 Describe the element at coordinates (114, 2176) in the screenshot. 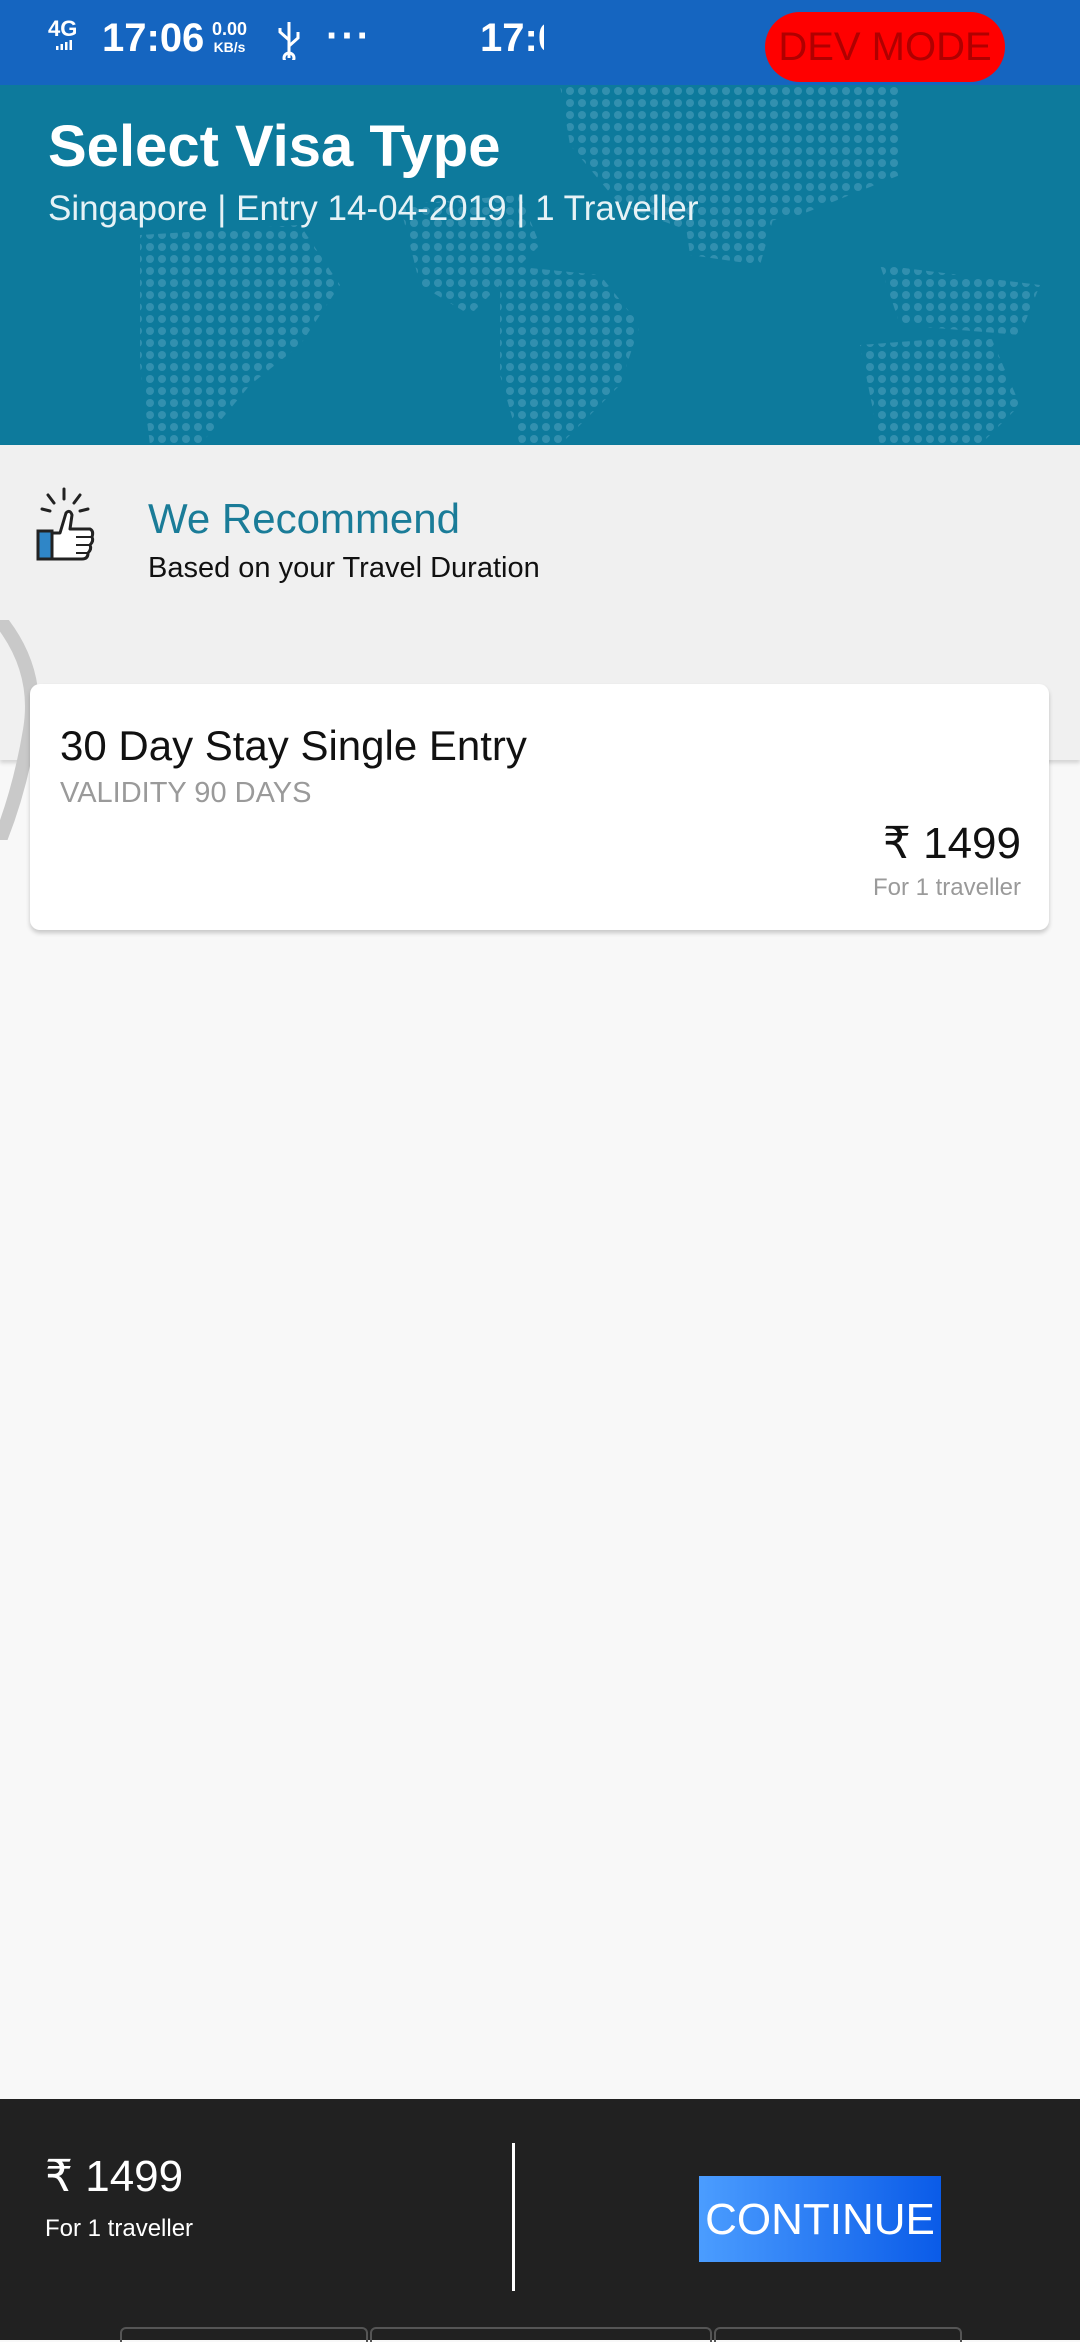

I see `total-price: ₹ 1499` at that location.